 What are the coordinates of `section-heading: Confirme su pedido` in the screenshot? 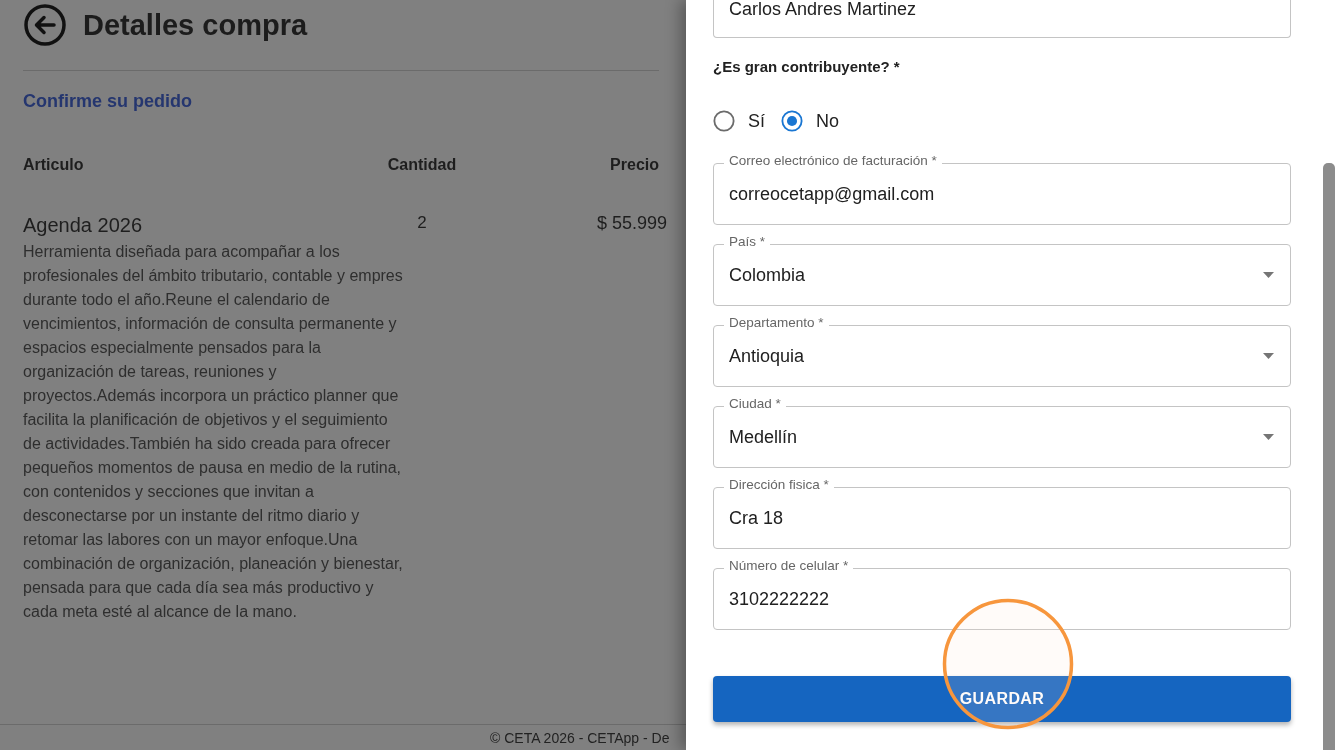 It's located at (107, 101).